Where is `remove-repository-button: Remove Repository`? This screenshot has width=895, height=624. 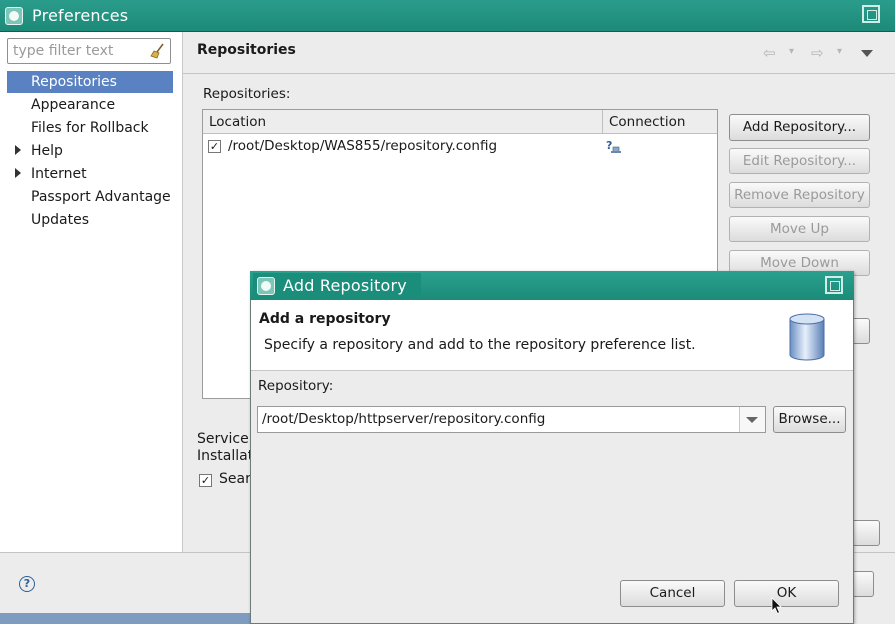
remove-repository-button: Remove Repository is located at coordinates (799, 195).